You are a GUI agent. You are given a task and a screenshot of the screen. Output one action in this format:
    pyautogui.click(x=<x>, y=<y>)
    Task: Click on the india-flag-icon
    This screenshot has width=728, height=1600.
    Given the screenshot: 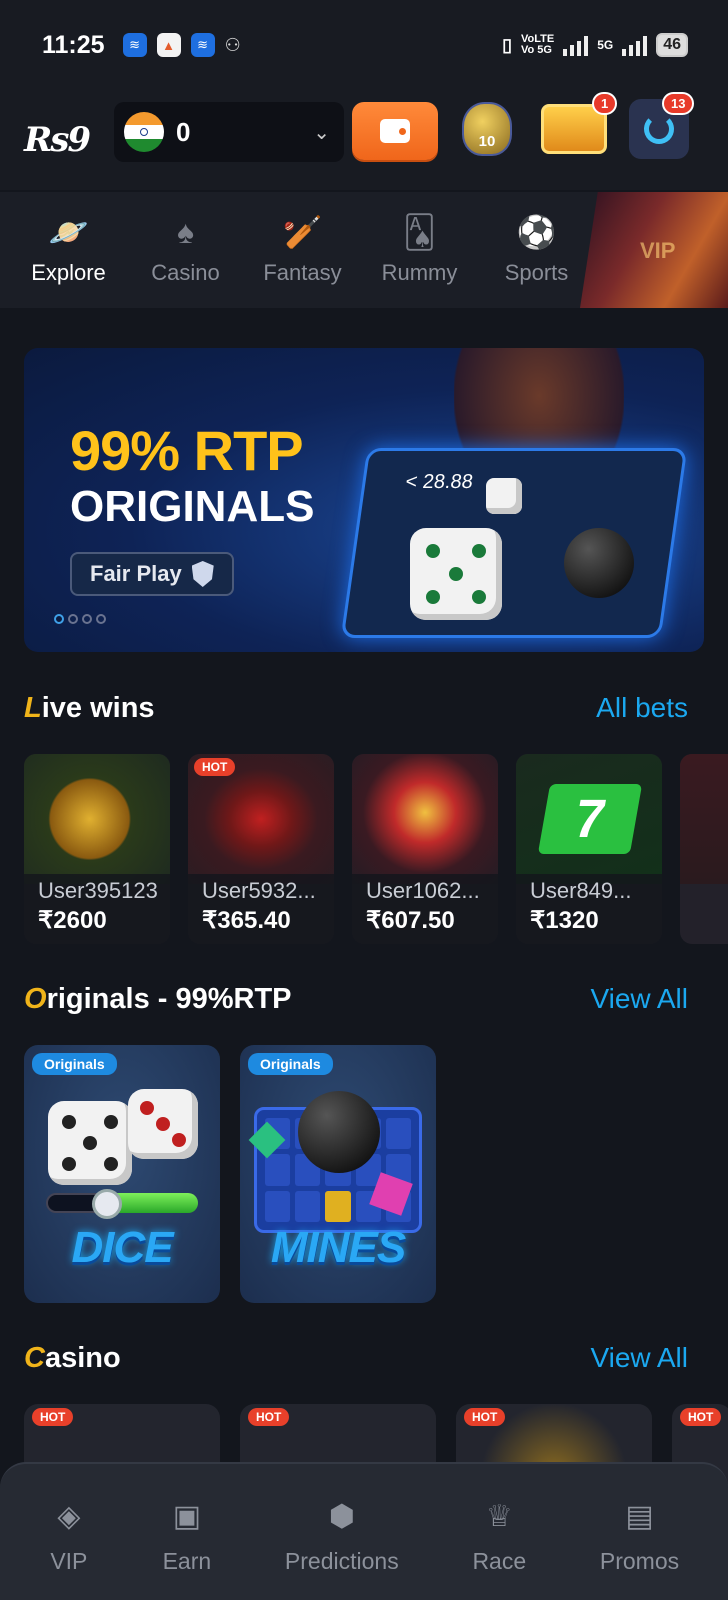 What is the action you would take?
    pyautogui.click(x=144, y=132)
    